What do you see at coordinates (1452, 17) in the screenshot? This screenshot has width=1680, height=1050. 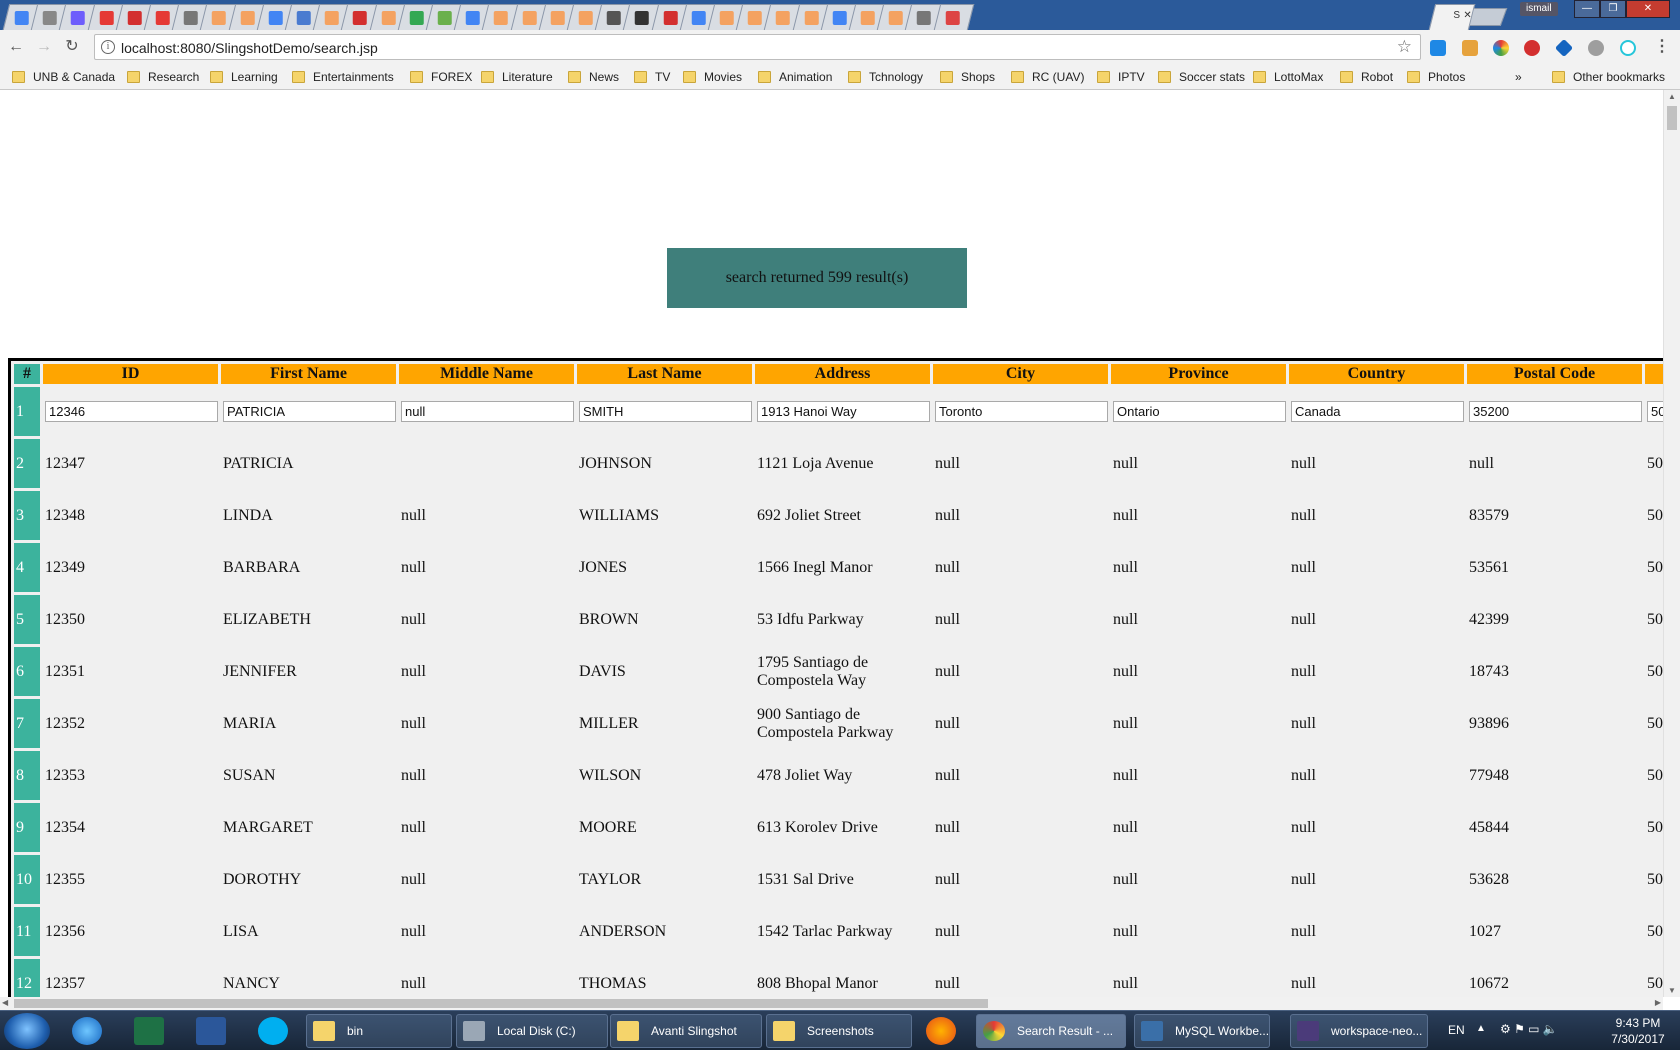 I see `active-tab: S ✕` at bounding box center [1452, 17].